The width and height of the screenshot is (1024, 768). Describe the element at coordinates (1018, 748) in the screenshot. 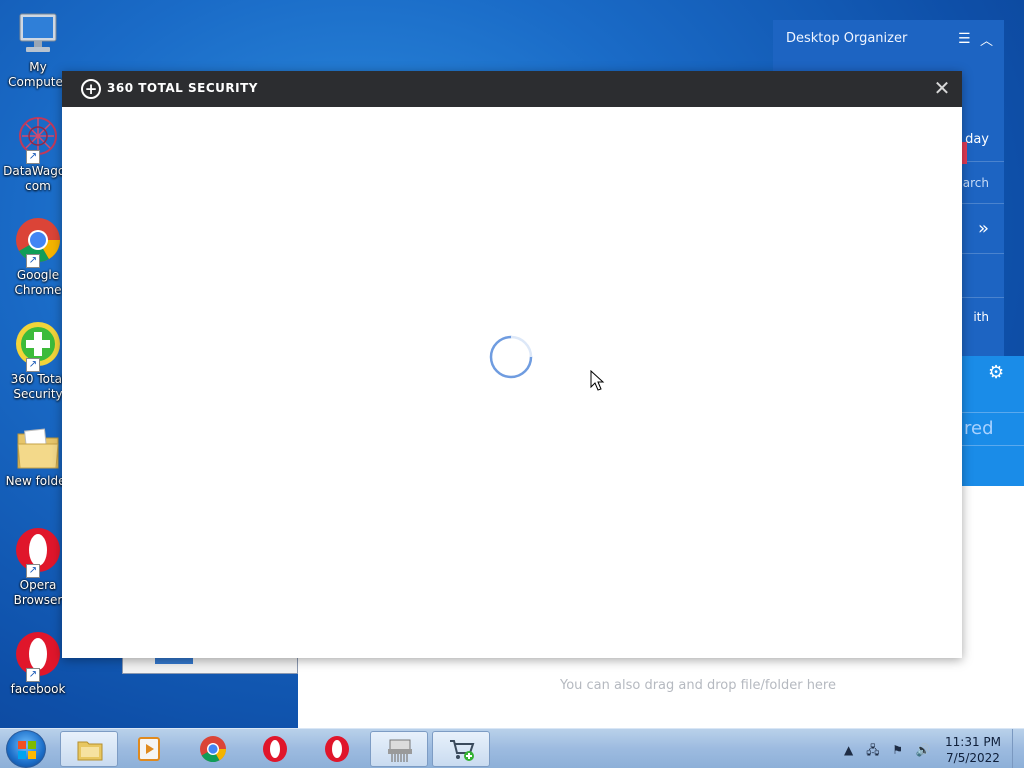

I see `show-desktop-button` at that location.